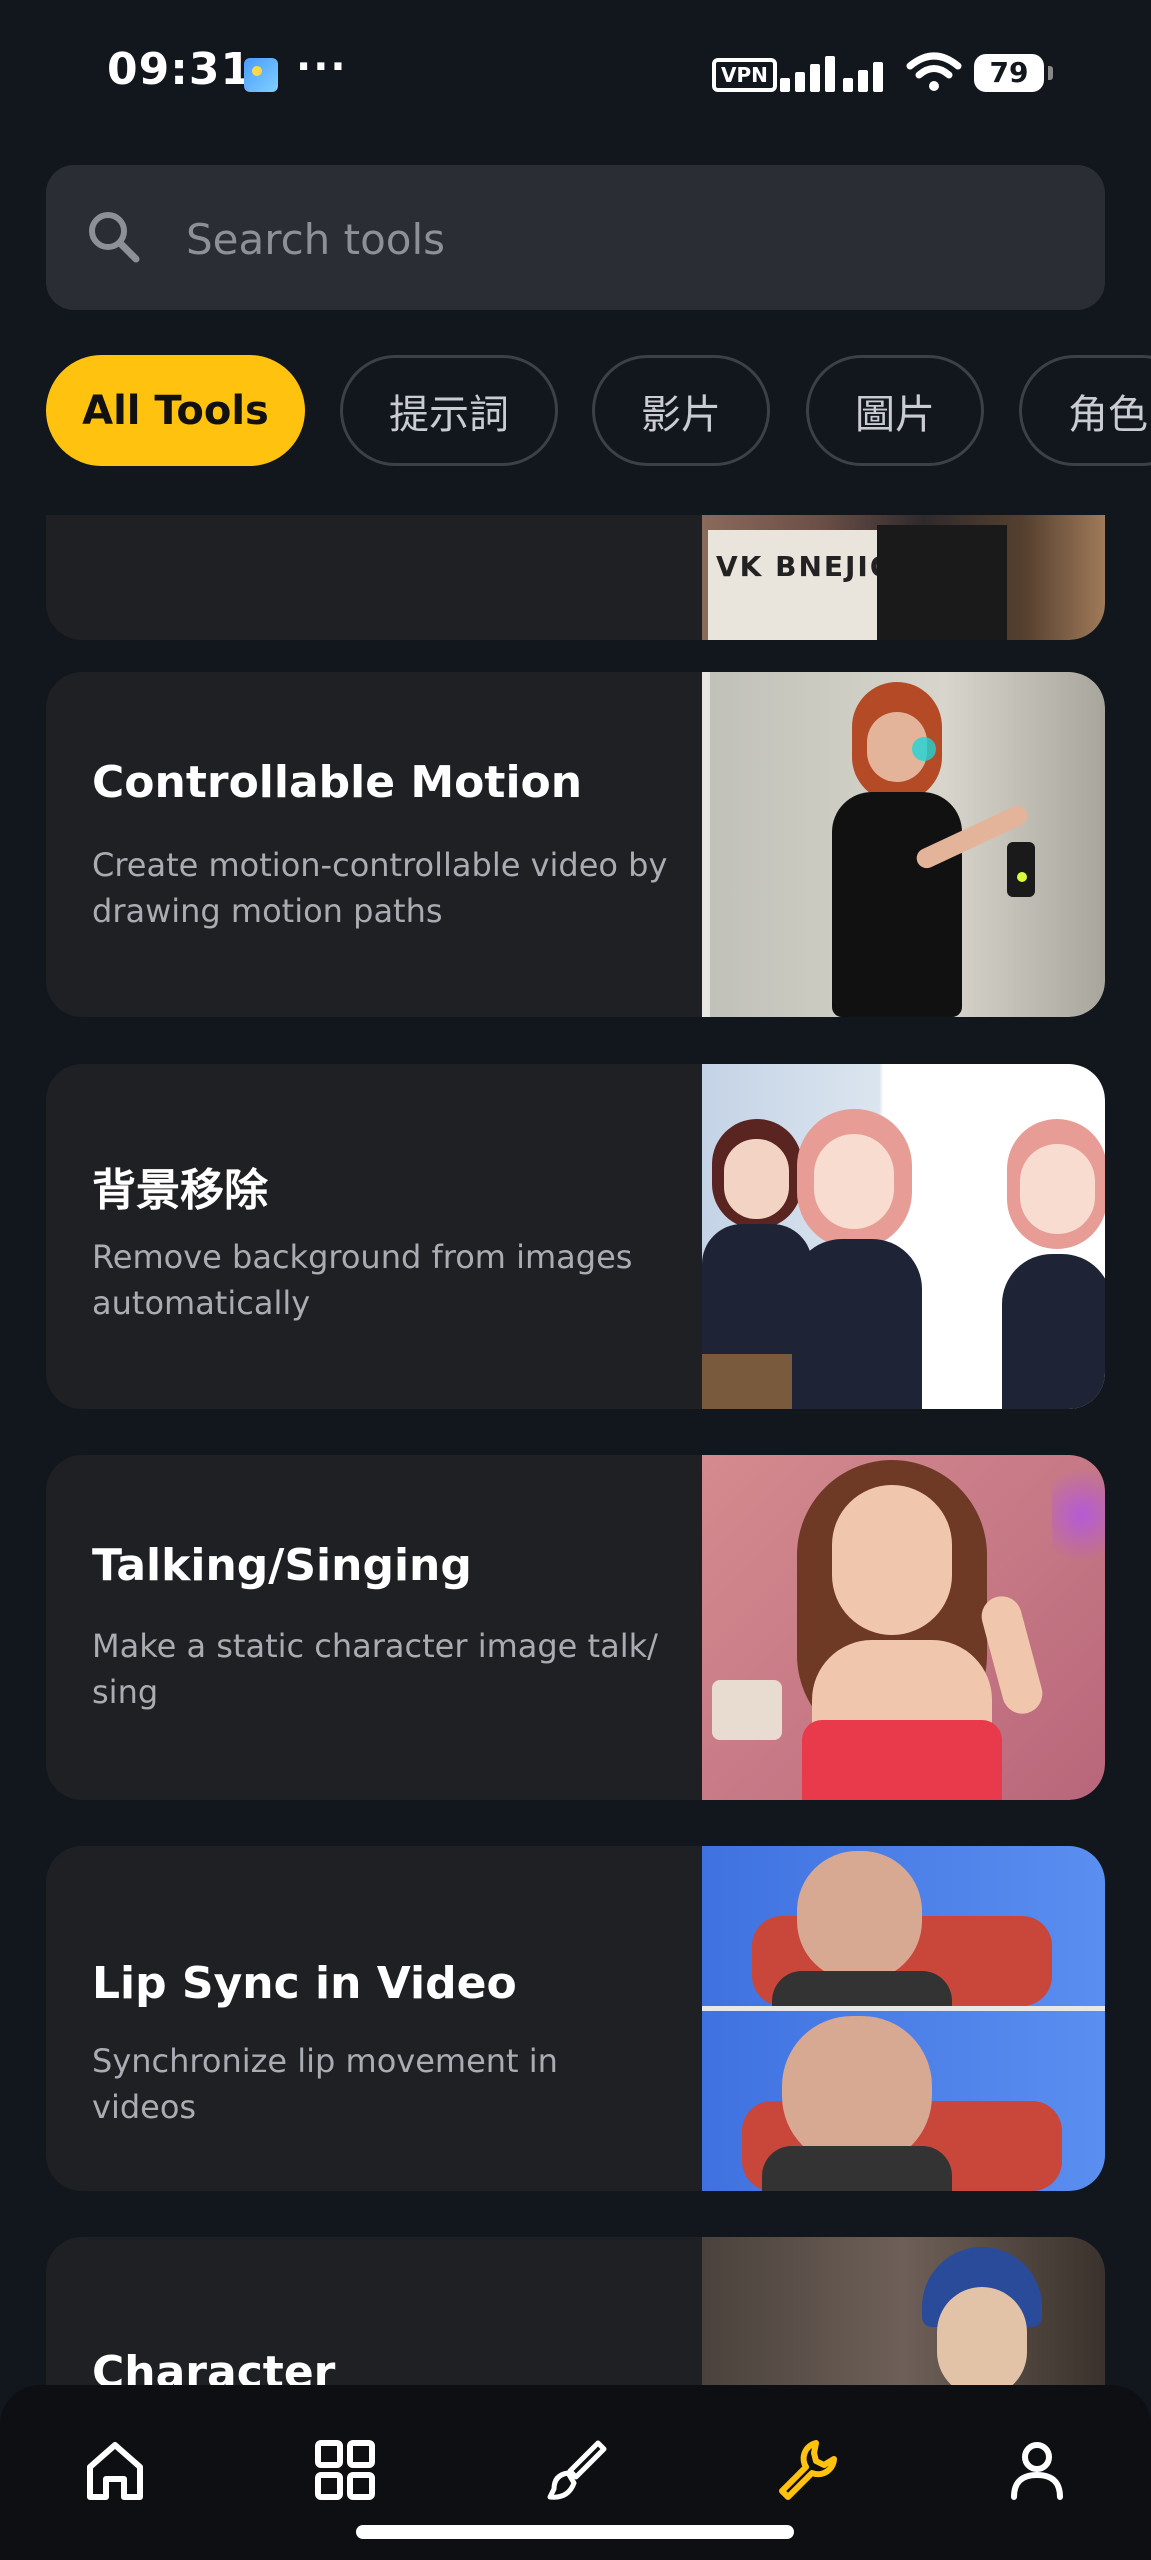 The height and width of the screenshot is (2560, 1151). Describe the element at coordinates (575, 577) in the screenshot. I see `tool-card-partial: VK BNEJION` at that location.